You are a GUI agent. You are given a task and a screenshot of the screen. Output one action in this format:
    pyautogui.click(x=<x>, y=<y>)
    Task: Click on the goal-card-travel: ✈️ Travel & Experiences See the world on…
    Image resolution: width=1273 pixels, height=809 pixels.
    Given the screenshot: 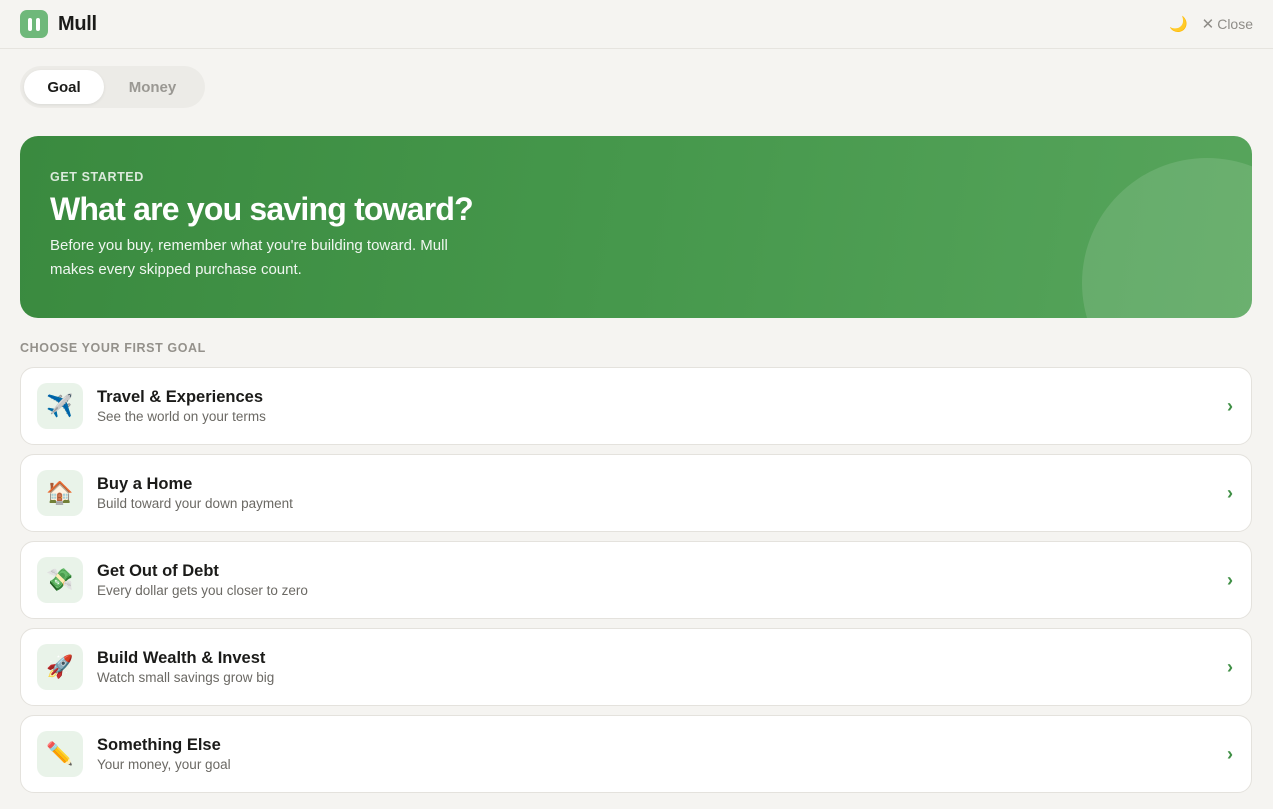 What is the action you would take?
    pyautogui.click(x=636, y=406)
    